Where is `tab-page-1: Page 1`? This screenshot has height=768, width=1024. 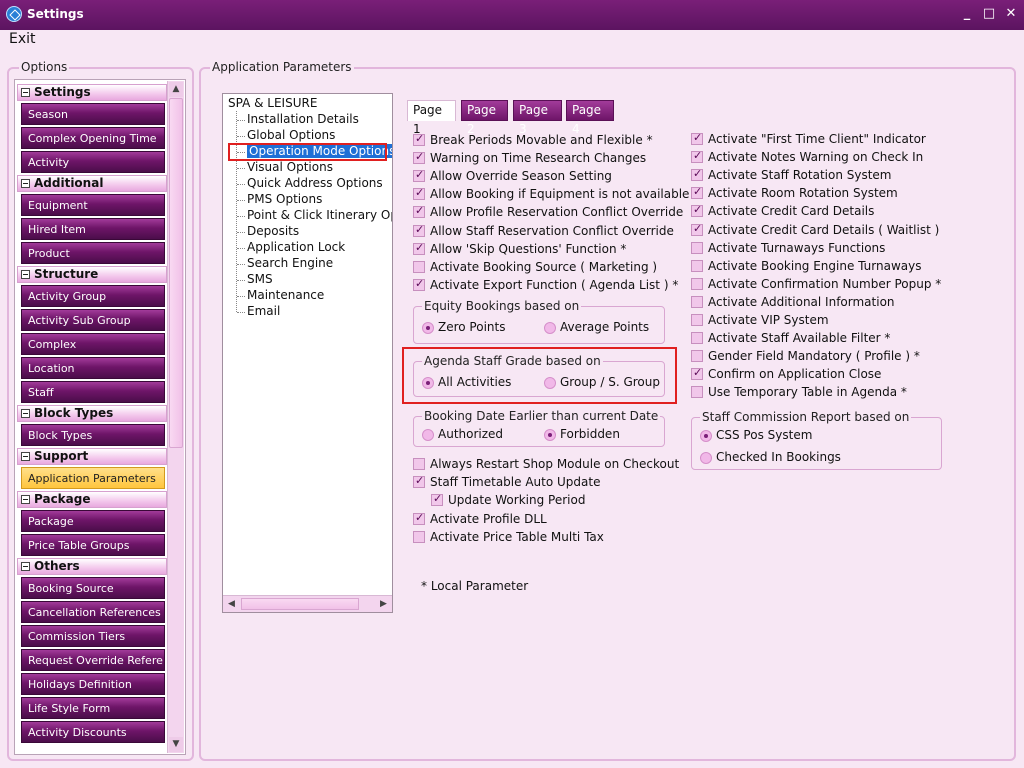
tab-page-1: Page 1 is located at coordinates (431, 118).